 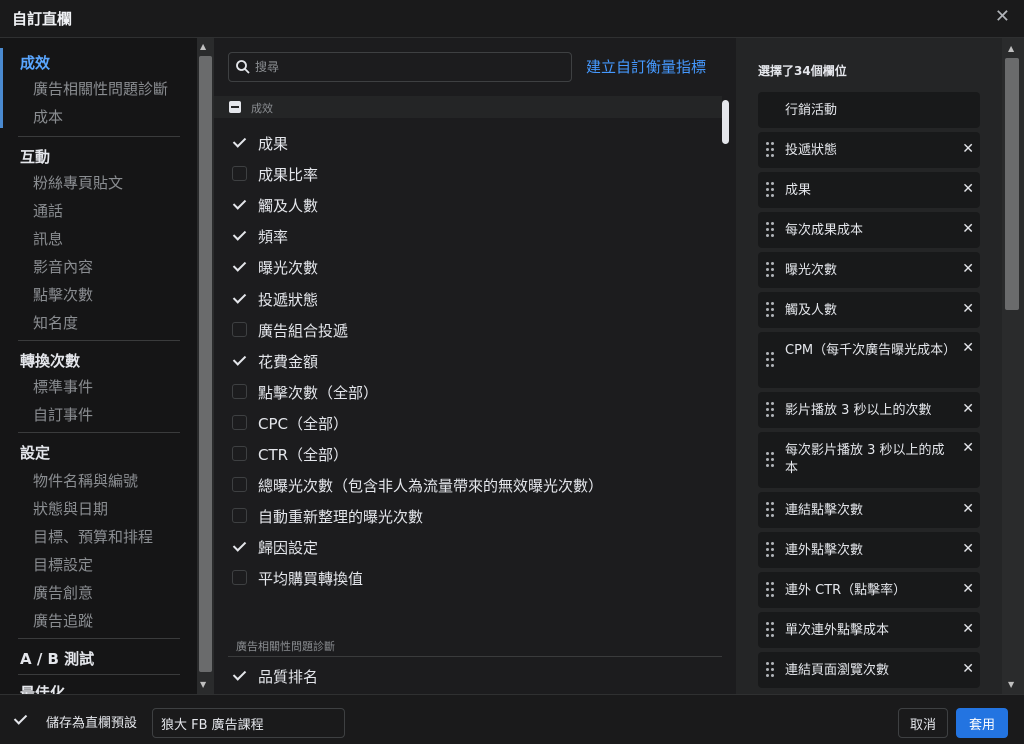 I want to click on selected-column-chip: 連結頁面瀏覽次數 ✕, so click(x=869, y=670).